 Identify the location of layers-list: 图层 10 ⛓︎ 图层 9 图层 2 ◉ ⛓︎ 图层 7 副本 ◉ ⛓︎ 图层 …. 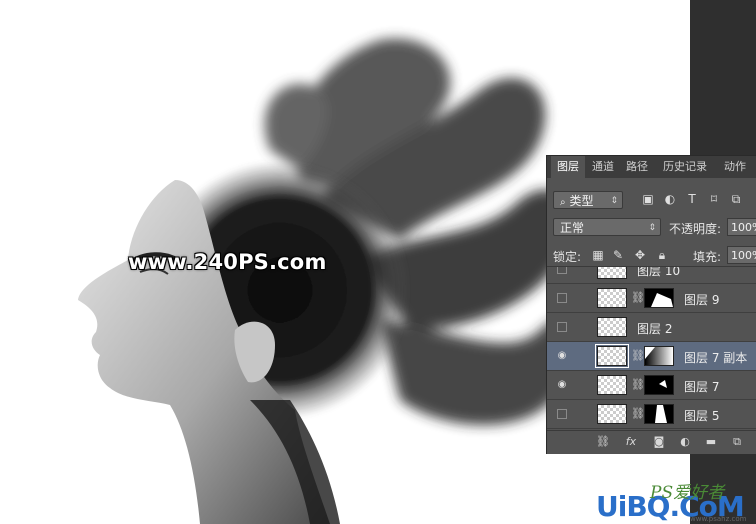
(651, 348).